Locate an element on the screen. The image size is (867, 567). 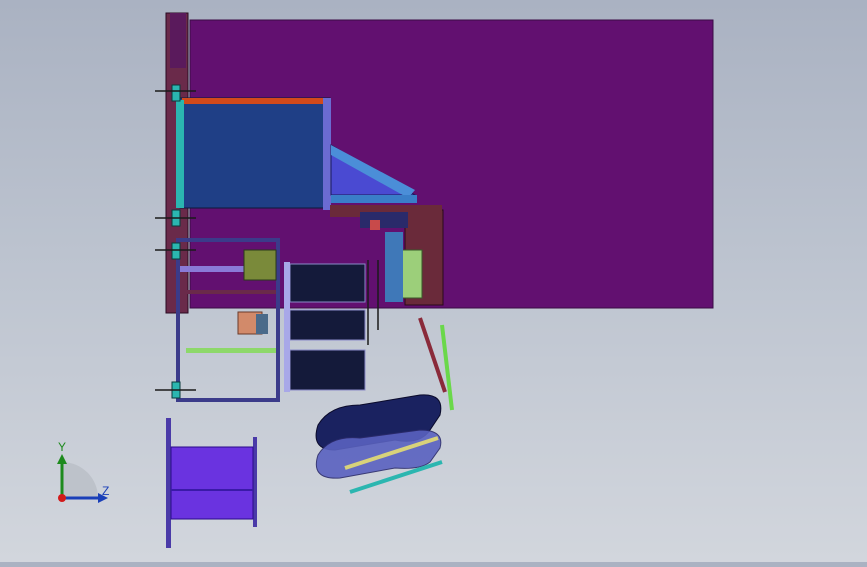
motor is located at coordinates (260, 265).